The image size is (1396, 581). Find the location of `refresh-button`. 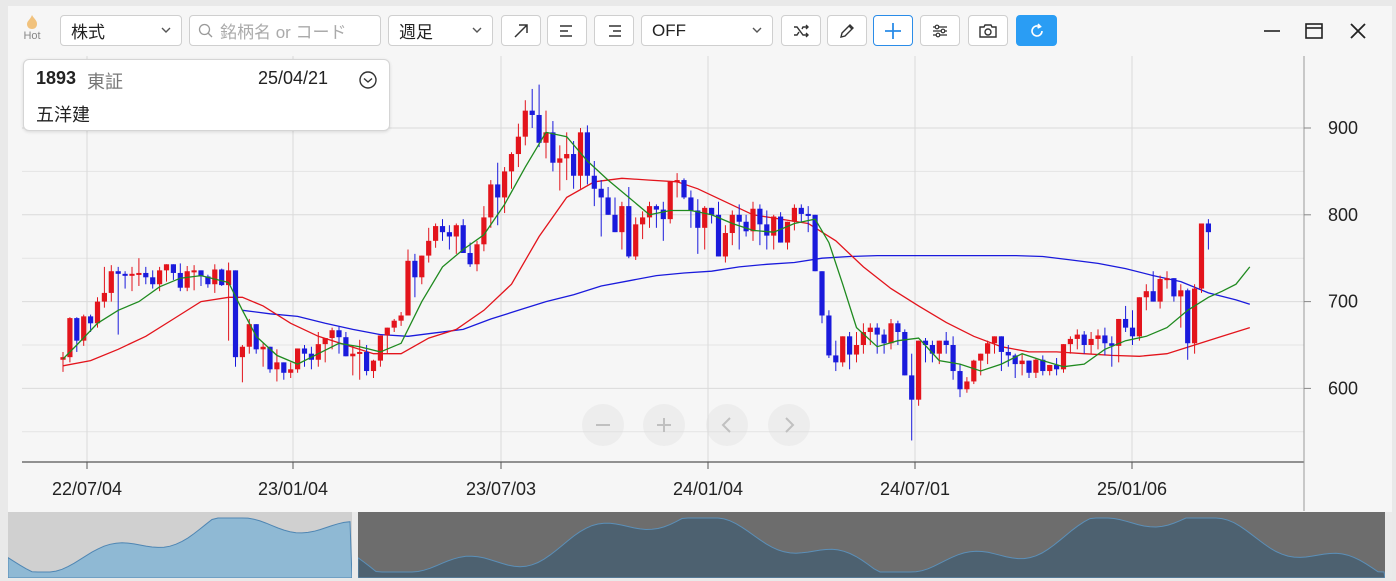

refresh-button is located at coordinates (1036, 30).